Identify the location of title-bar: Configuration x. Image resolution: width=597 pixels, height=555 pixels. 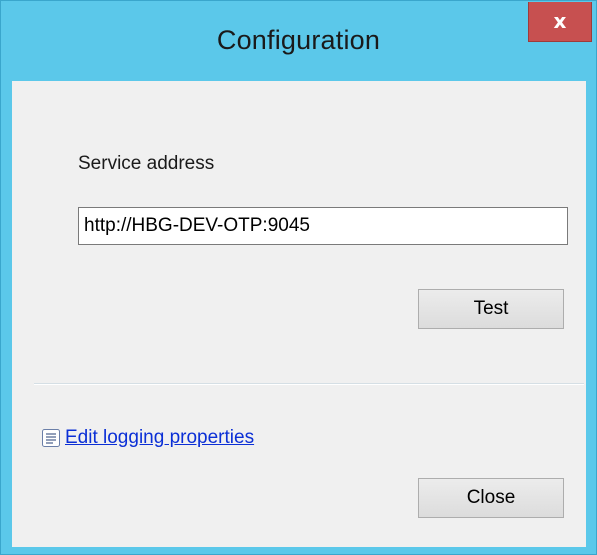
(298, 41).